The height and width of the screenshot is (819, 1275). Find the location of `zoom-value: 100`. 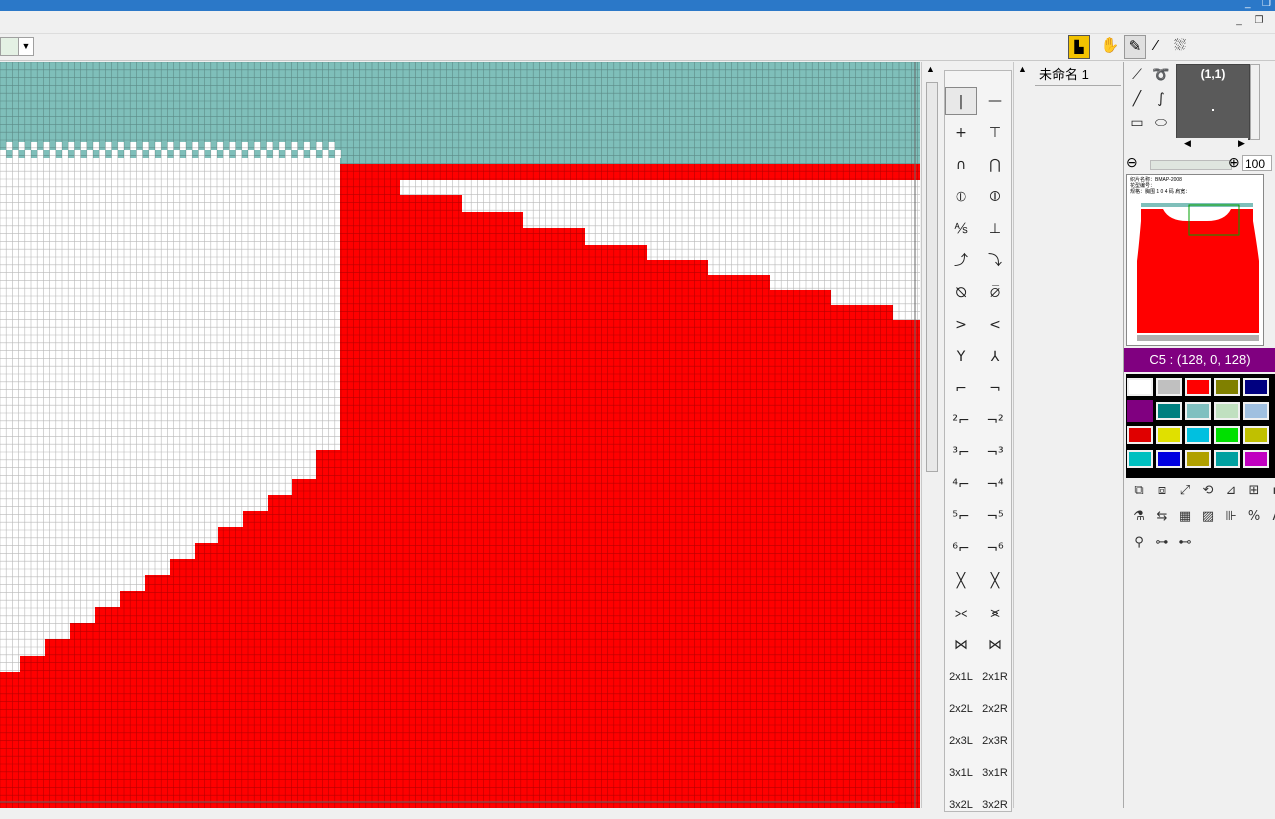

zoom-value: 100 is located at coordinates (1257, 163).